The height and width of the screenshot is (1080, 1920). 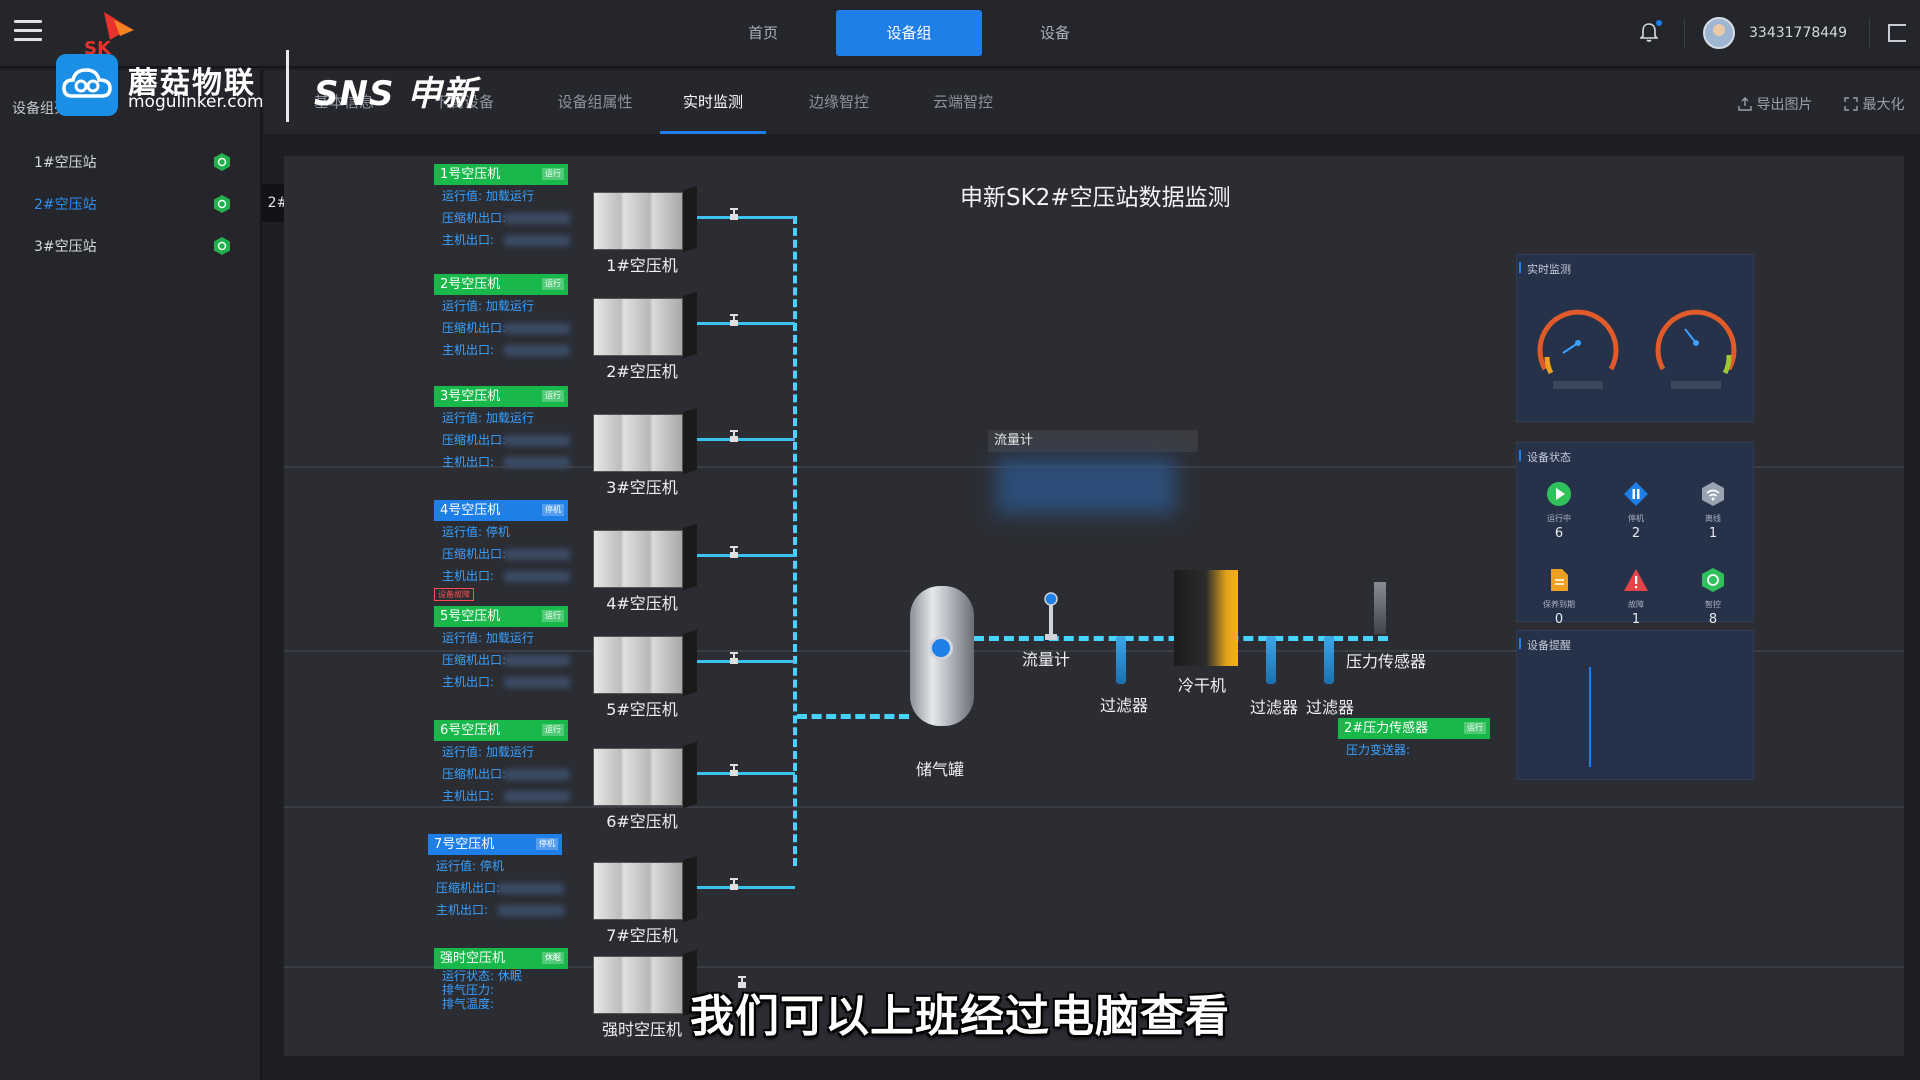 What do you see at coordinates (1559, 511) in the screenshot?
I see `status-running: 运行中 6` at bounding box center [1559, 511].